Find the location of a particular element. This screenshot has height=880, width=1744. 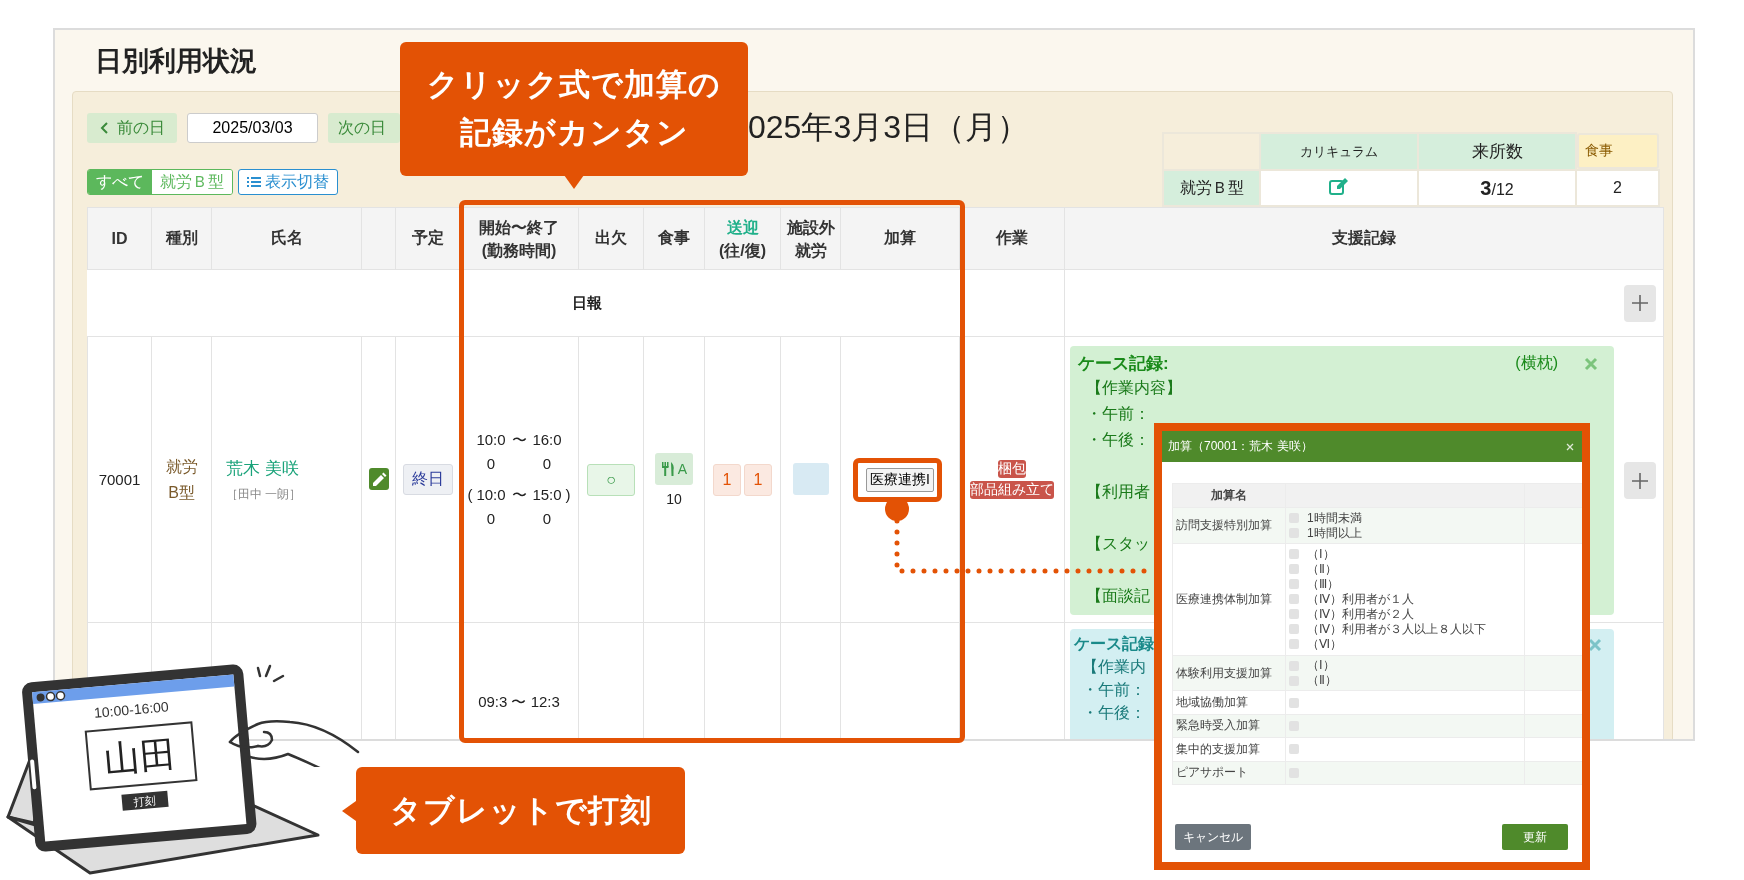

callout-text: タブレットで打刻 is located at coordinates (520, 810).